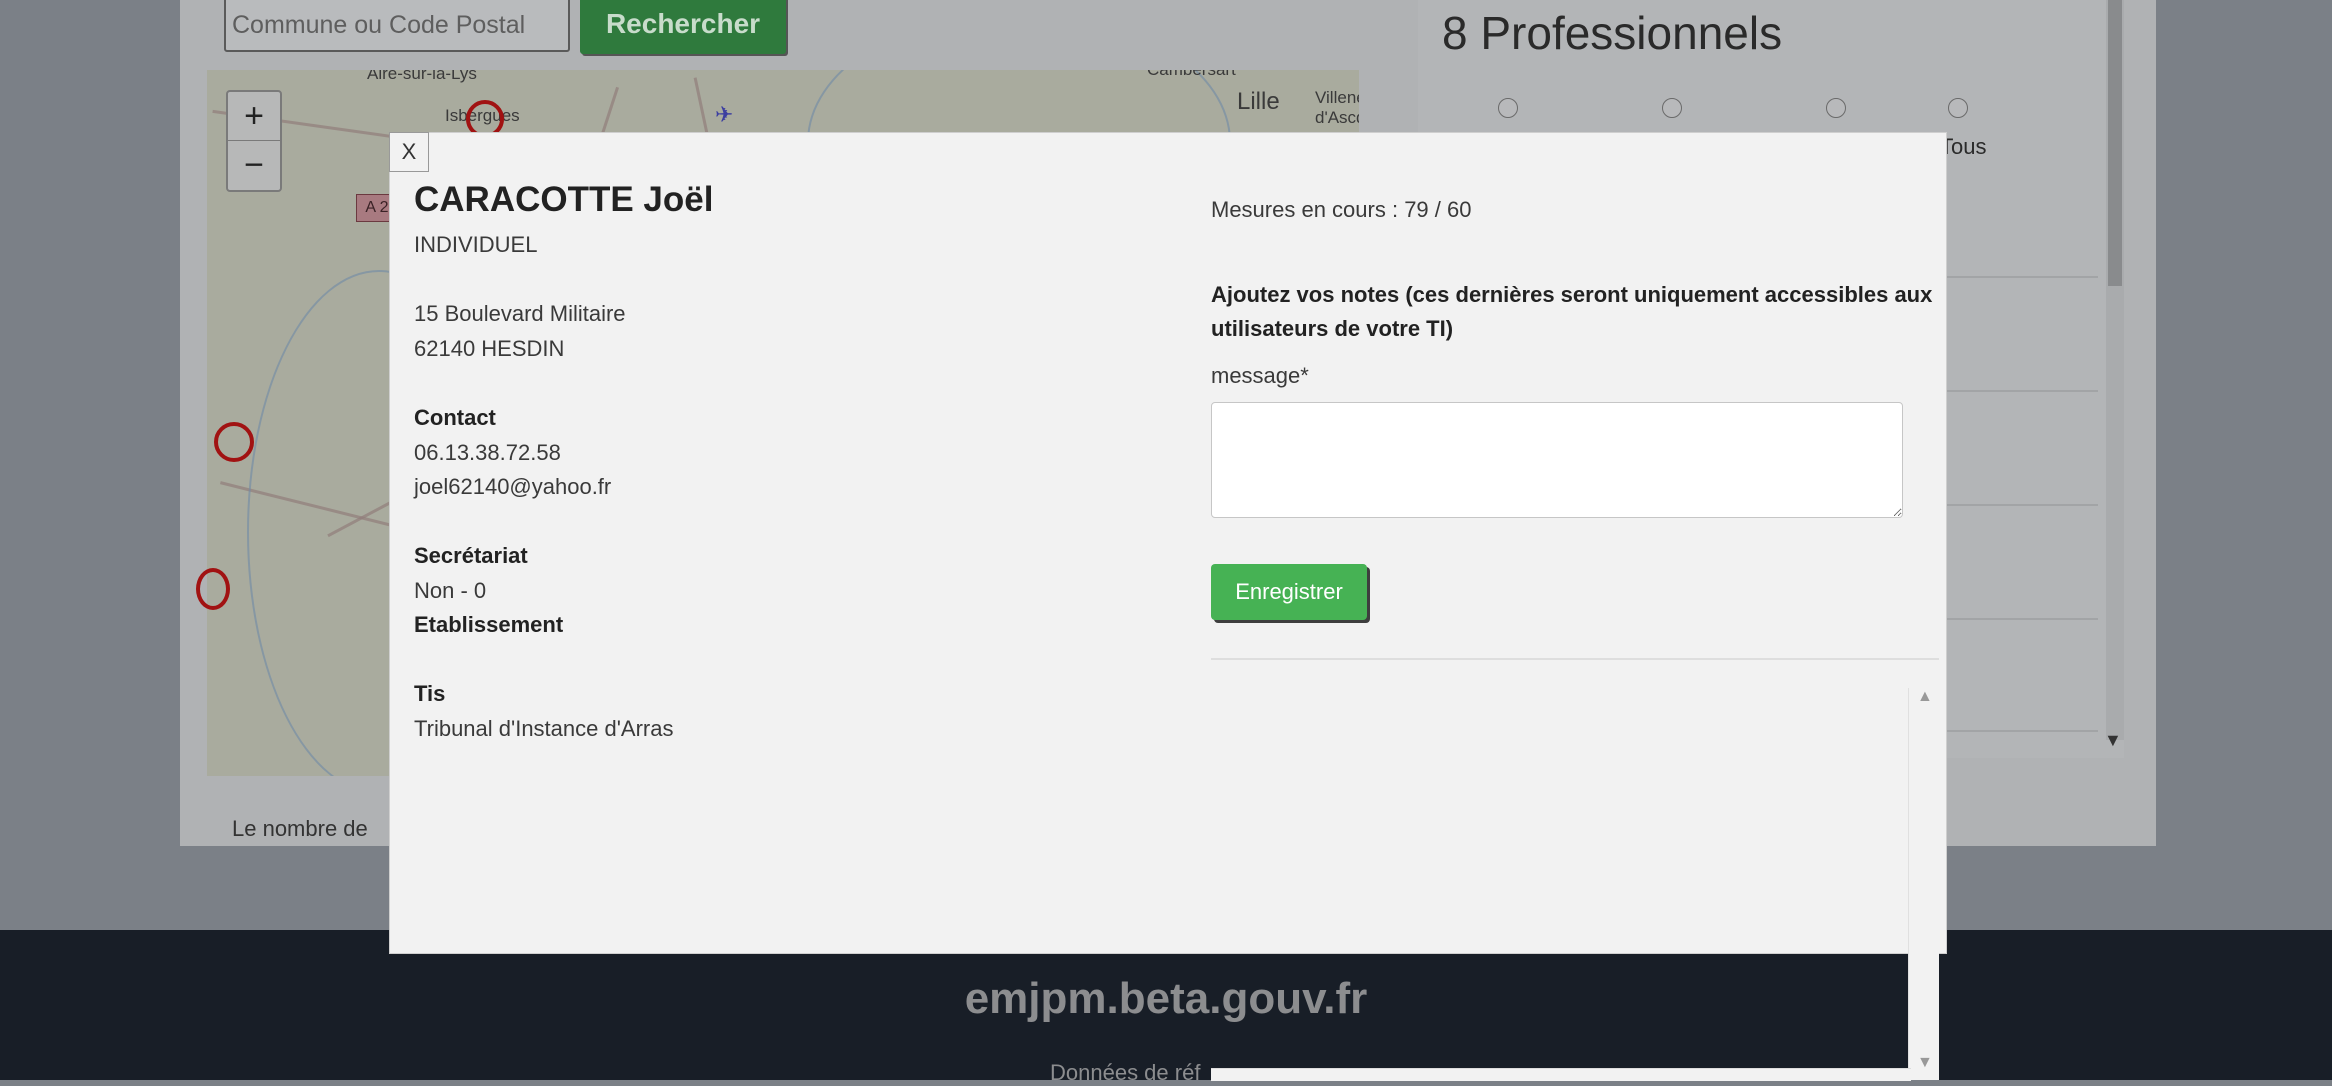 The image size is (2332, 1086). I want to click on contact-phone: 06.13.38.72.58, so click(487, 452).